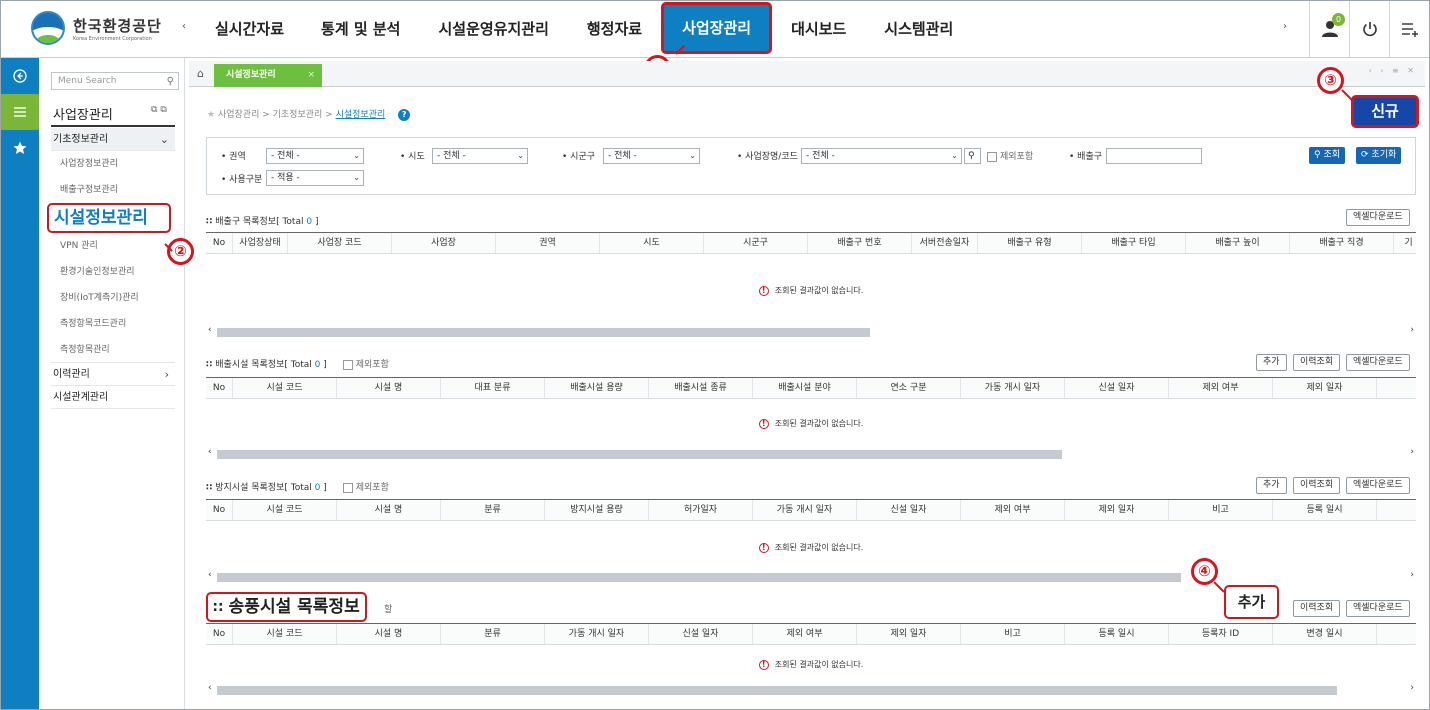 This screenshot has height=710, width=1430. What do you see at coordinates (493, 388) in the screenshot?
I see `column-header: 대표 분류` at bounding box center [493, 388].